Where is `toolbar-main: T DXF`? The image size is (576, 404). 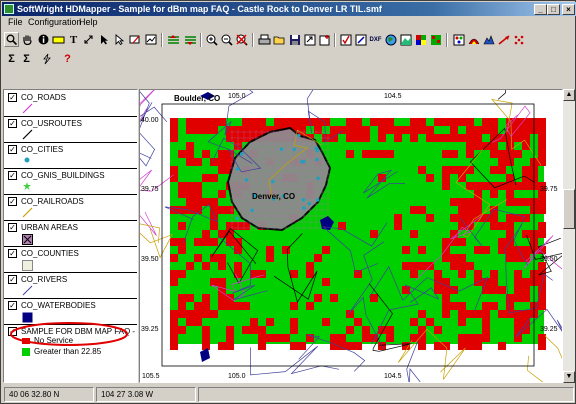 toolbar-main: T DXF is located at coordinates (289, 40).